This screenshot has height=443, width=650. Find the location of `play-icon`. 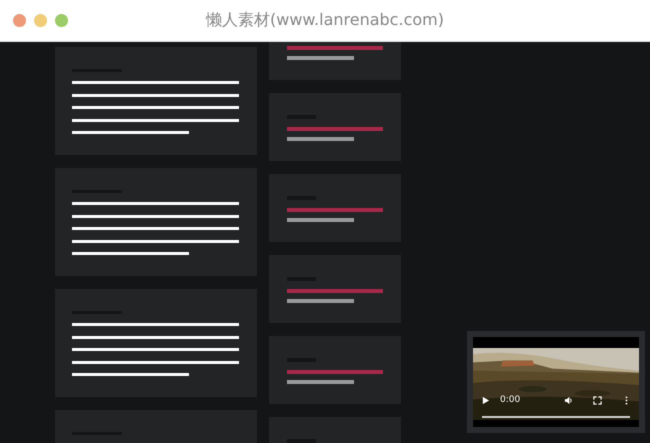

play-icon is located at coordinates (485, 400).